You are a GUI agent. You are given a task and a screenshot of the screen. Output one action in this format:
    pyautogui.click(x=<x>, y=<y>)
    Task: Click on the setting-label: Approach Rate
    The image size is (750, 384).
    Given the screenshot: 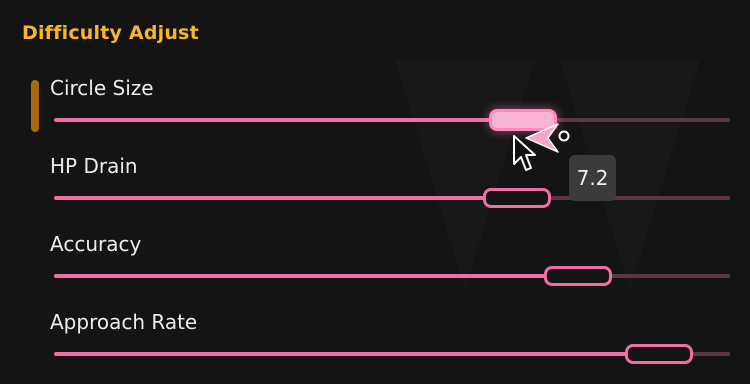 What is the action you would take?
    pyautogui.click(x=124, y=322)
    